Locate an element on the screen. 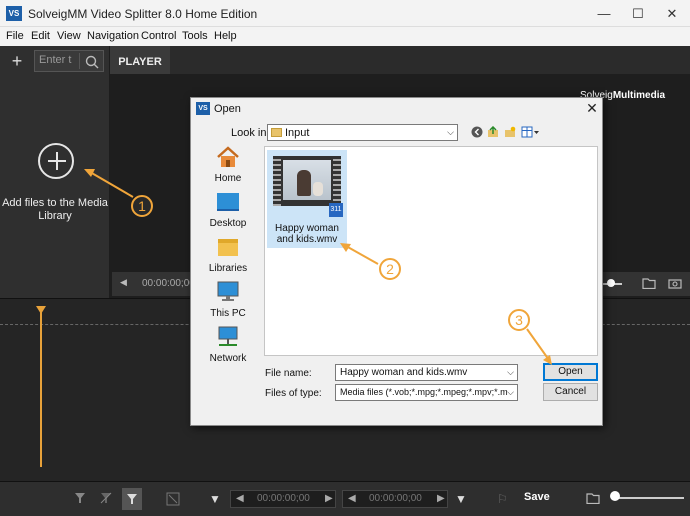  player-time: 00:00:00;00 is located at coordinates (168, 283).